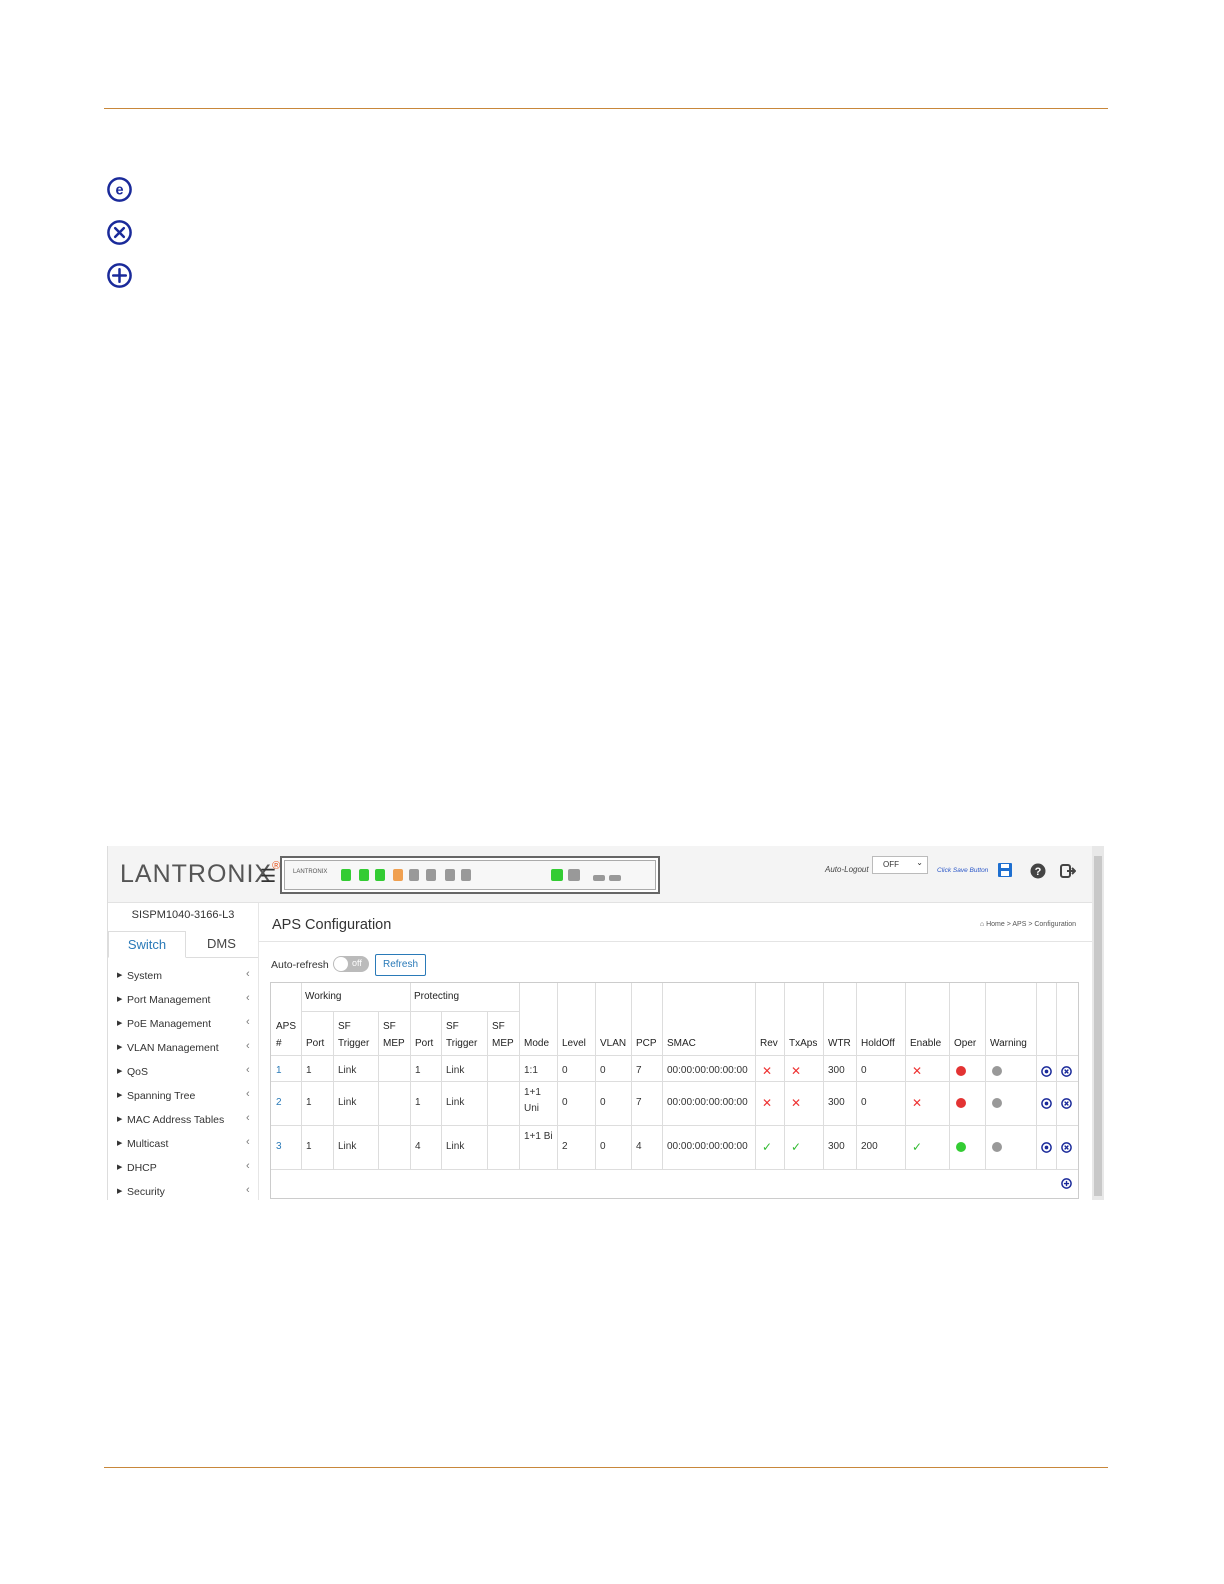 The width and height of the screenshot is (1224, 1584). I want to click on aps-link: 3, so click(279, 1147).